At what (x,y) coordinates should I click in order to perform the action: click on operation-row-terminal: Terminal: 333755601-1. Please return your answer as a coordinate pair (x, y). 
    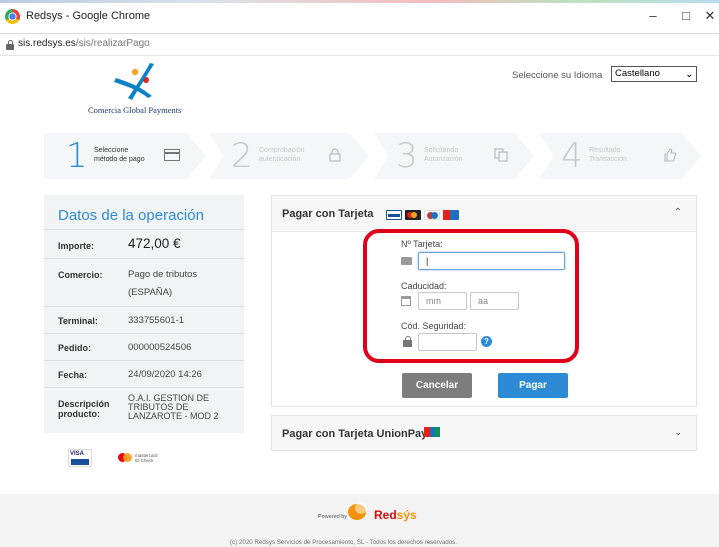
    Looking at the image, I should click on (144, 319).